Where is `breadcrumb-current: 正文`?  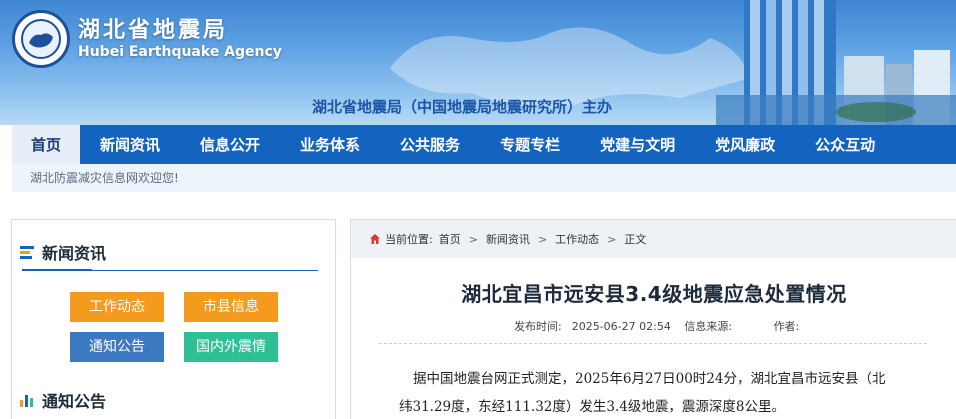 breadcrumb-current: 正文 is located at coordinates (635, 239).